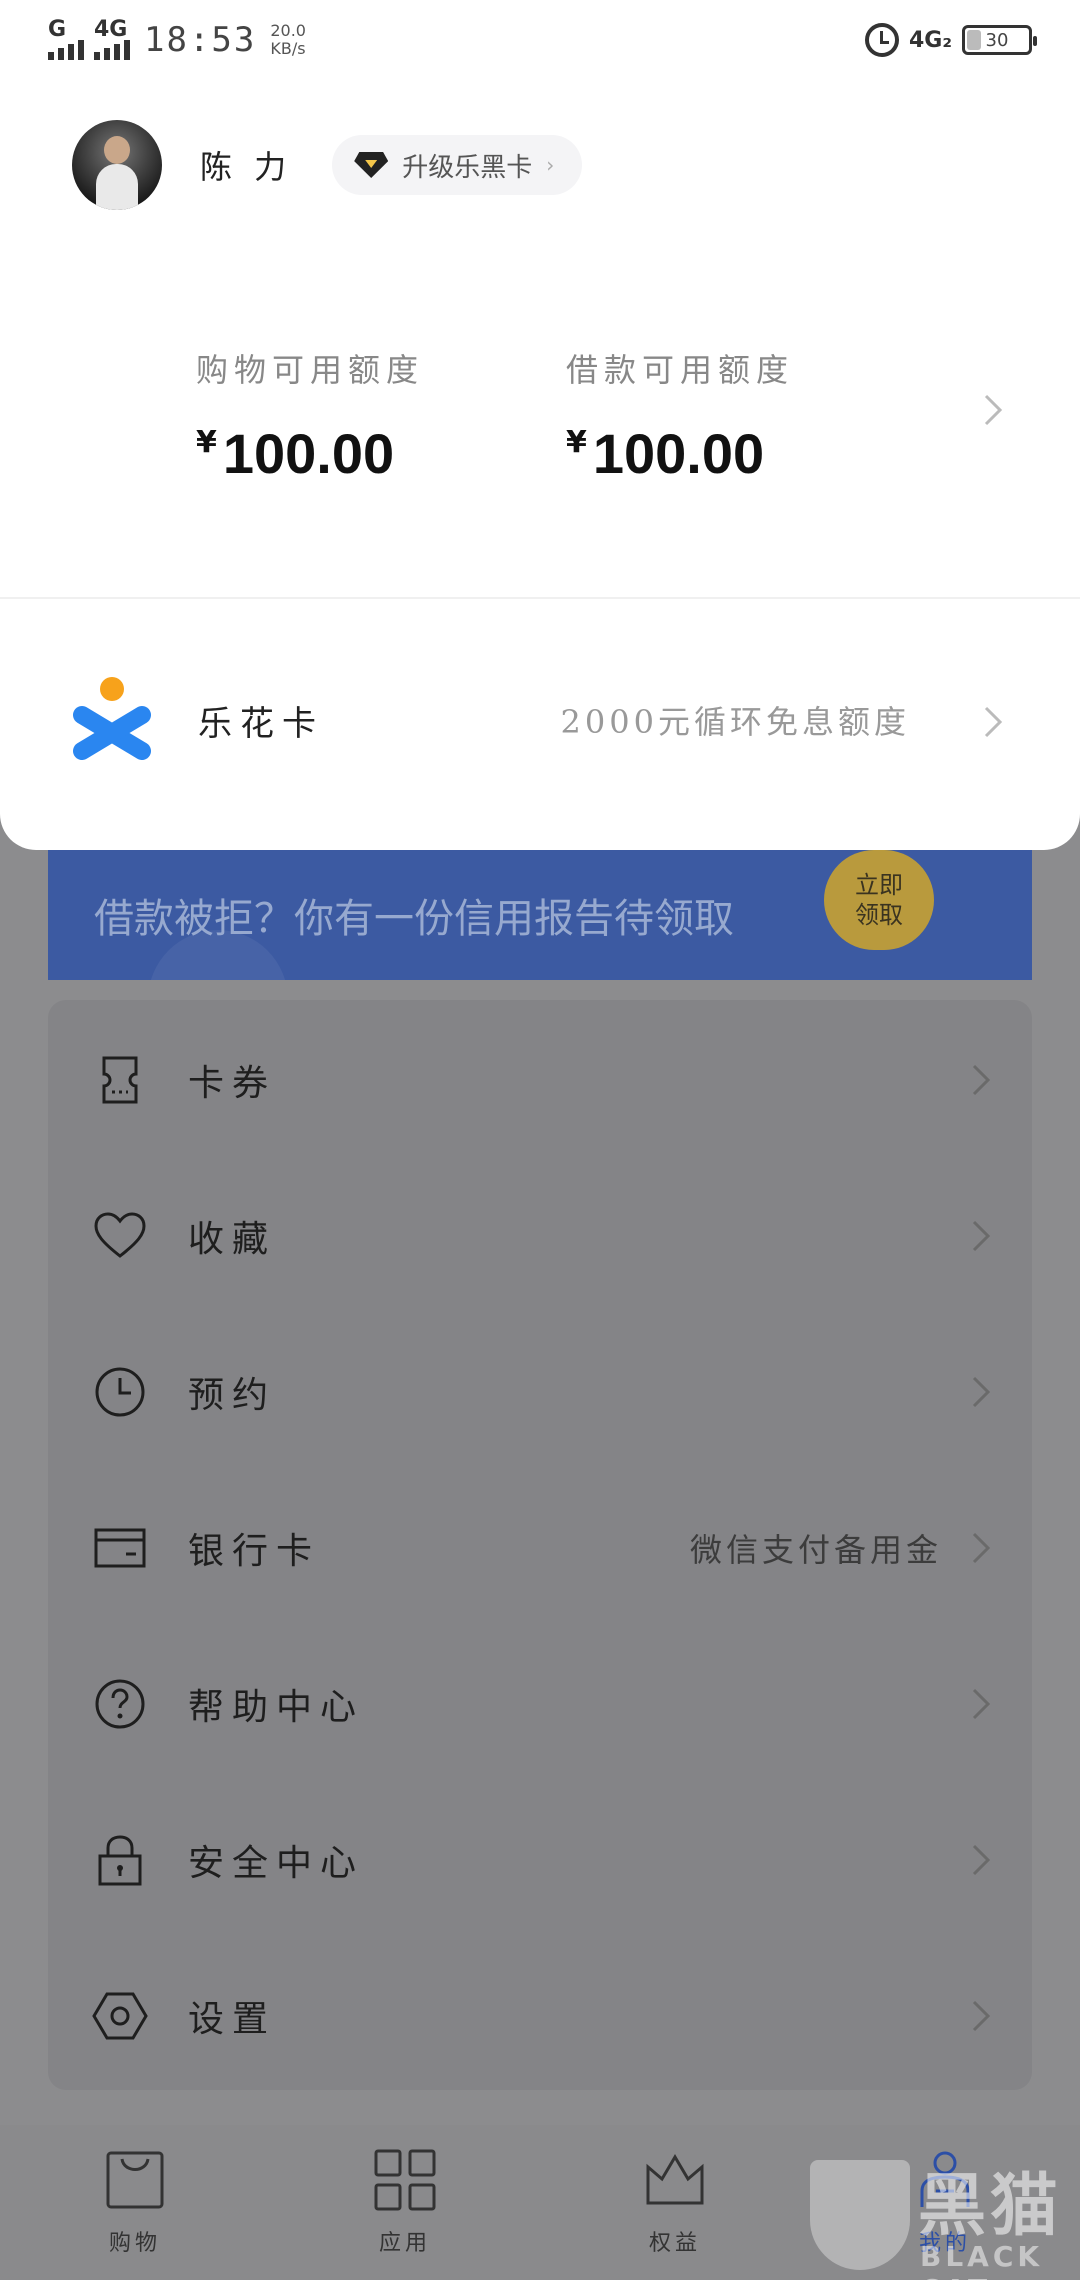 The image size is (1080, 2280). Describe the element at coordinates (254, 1551) in the screenshot. I see `menu-item-label: 银行卡` at that location.